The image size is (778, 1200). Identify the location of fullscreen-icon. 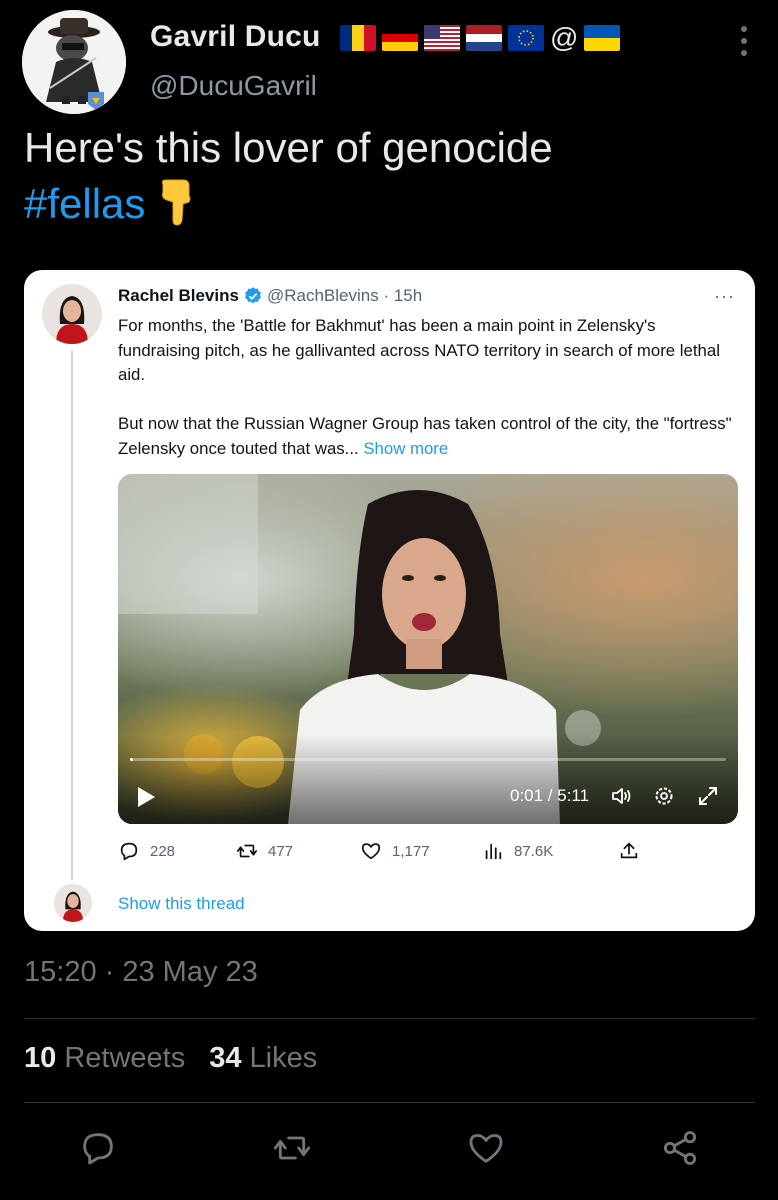
(708, 796).